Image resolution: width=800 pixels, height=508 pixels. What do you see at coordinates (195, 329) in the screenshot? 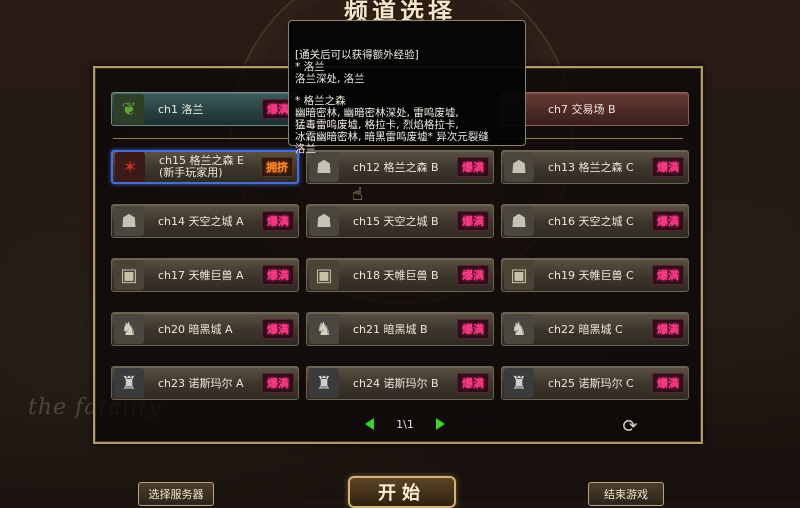
I see `channel-name: ch20 暗黑城 A` at bounding box center [195, 329].